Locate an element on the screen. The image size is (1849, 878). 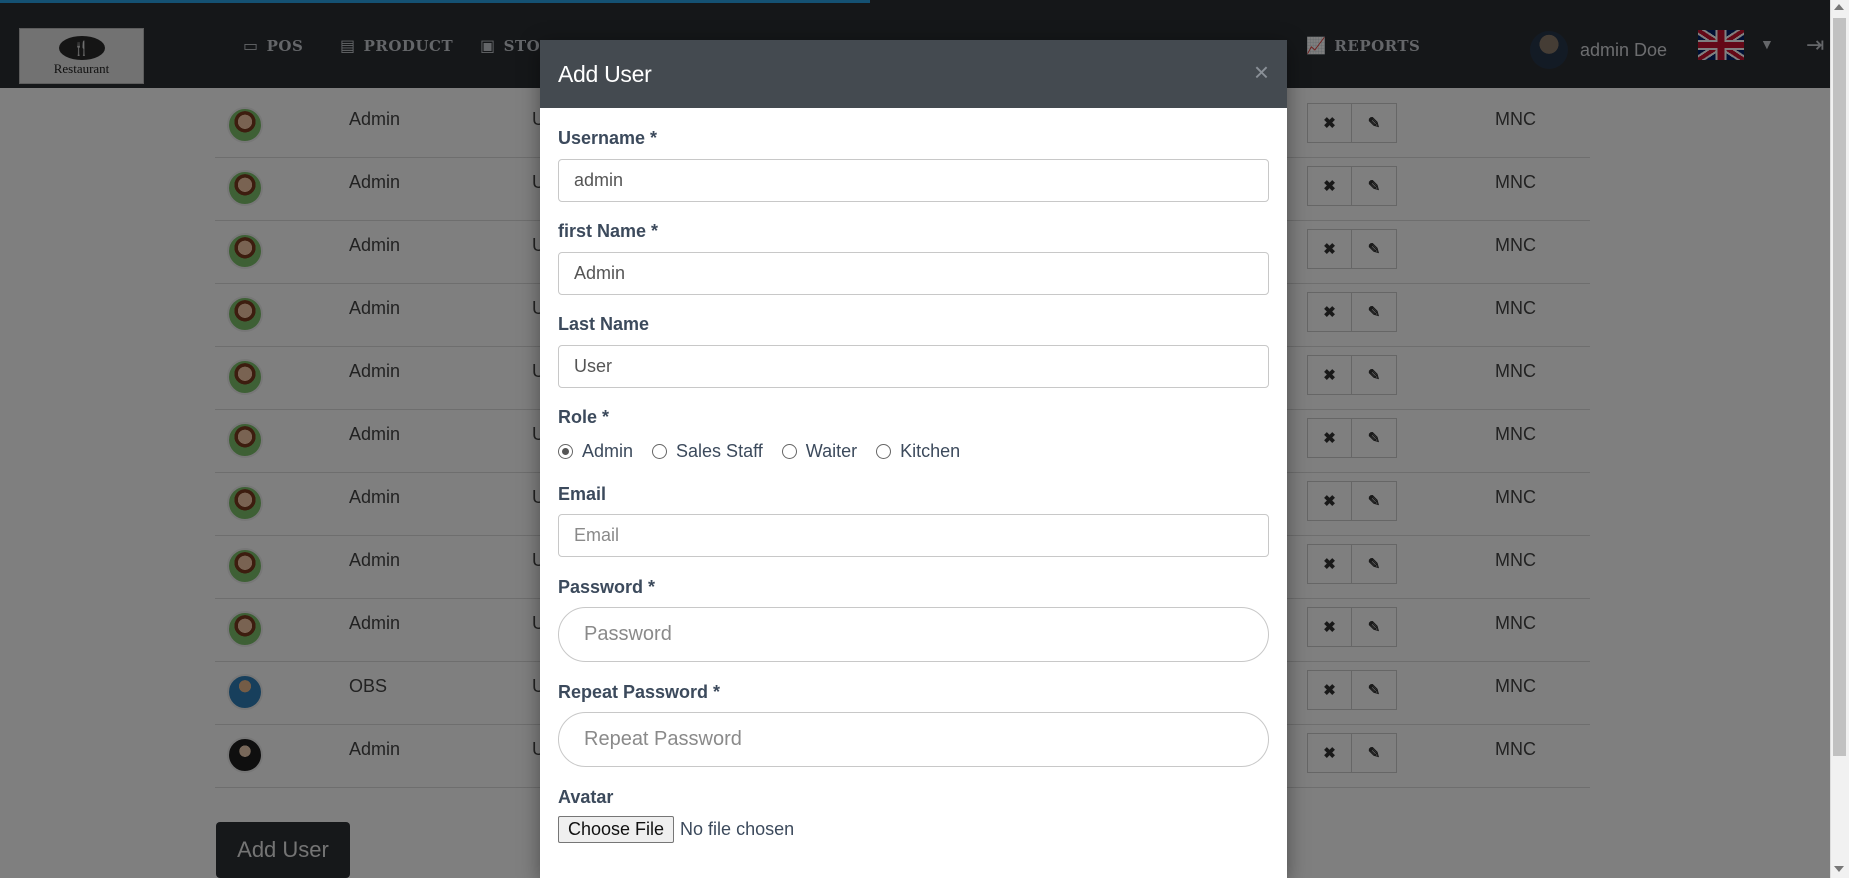
password-label: Password * is located at coordinates (607, 587).